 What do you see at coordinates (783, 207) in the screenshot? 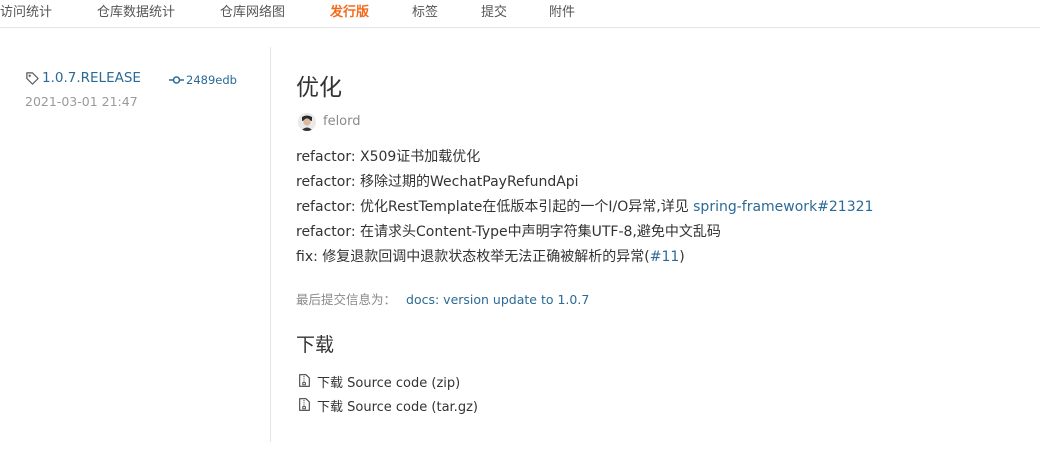
I see `issue-link-spring-framework: spring-framework#21321` at bounding box center [783, 207].